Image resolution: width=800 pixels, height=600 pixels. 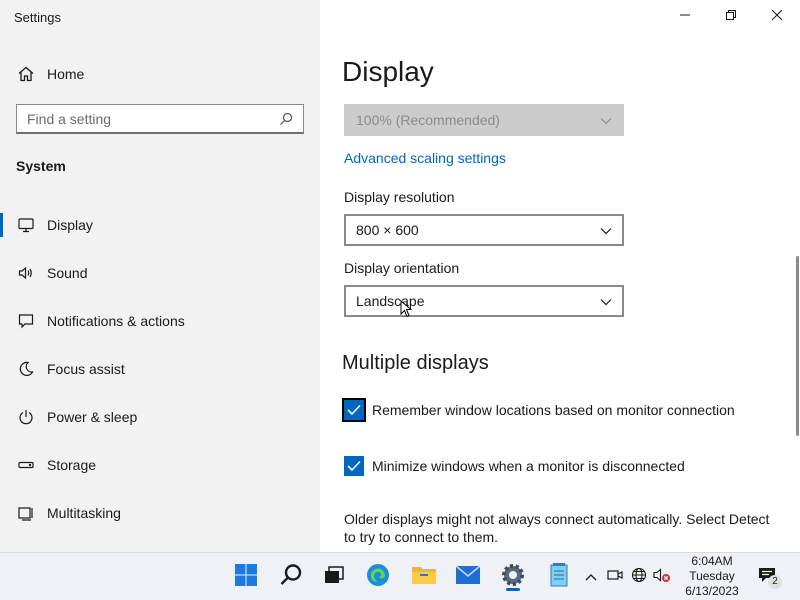 What do you see at coordinates (797, 346) in the screenshot?
I see `scrollbar` at bounding box center [797, 346].